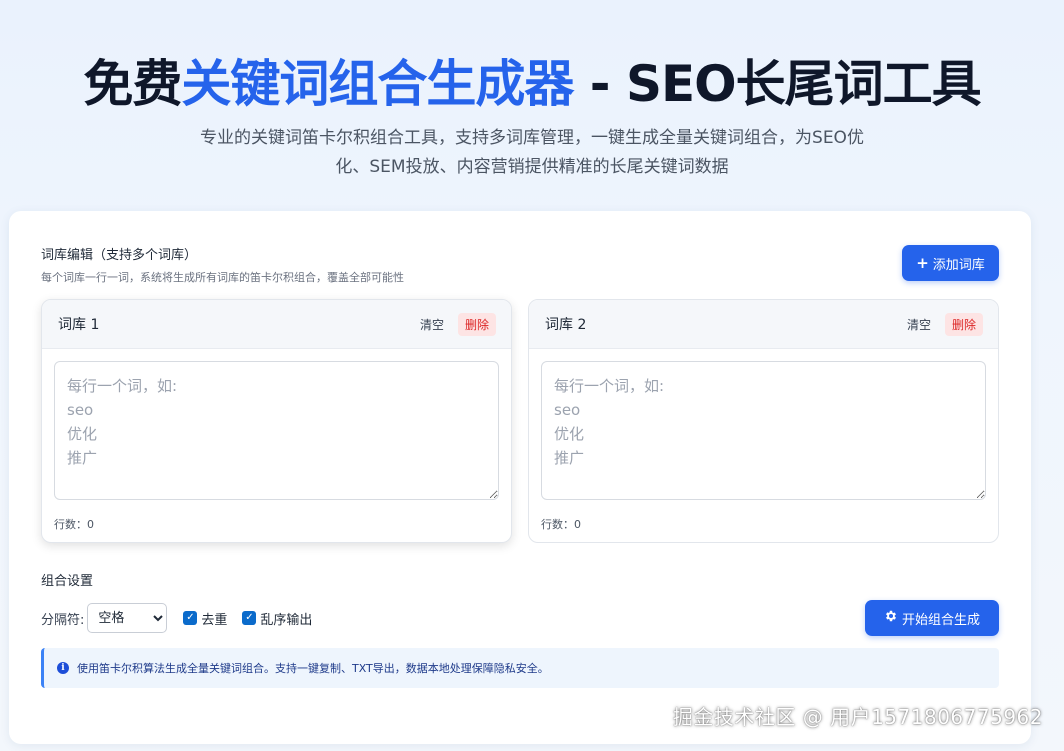 This screenshot has height=751, width=1064. I want to click on plus-icon: +, so click(922, 262).